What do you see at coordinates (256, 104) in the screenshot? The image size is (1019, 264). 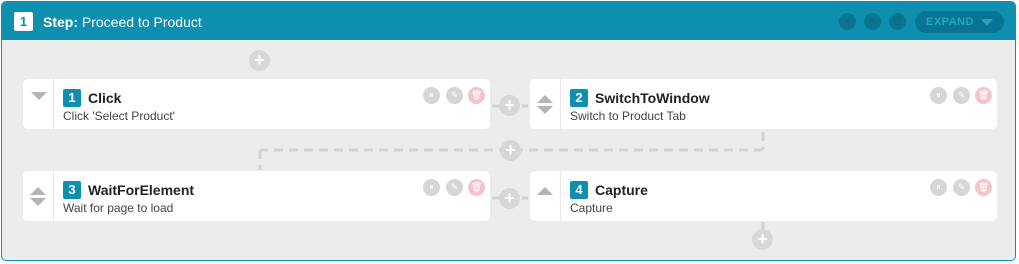 I see `action-card-1: 1 Click Click 'Select Product' ⏸ ✎ 🗑` at bounding box center [256, 104].